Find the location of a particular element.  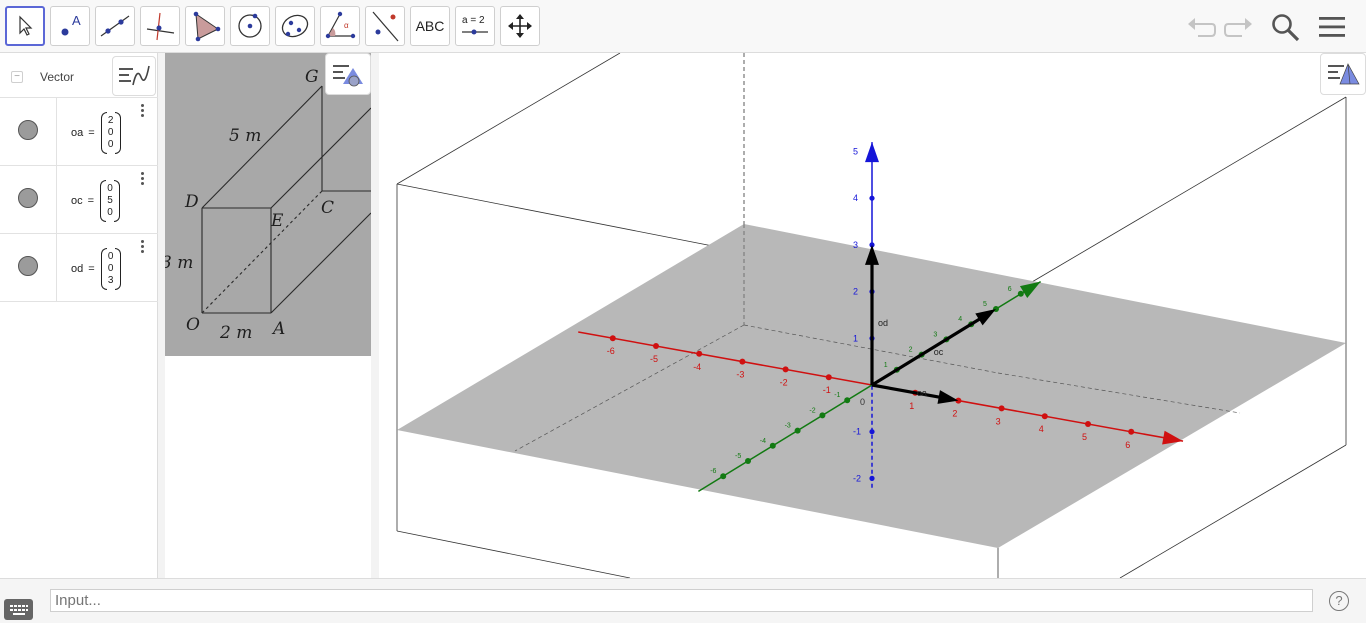

text-icon: ABC is located at coordinates (430, 26).